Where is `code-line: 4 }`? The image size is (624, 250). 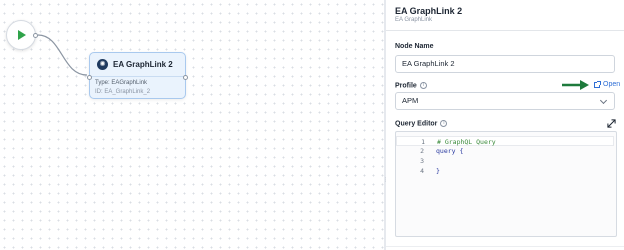
code-line: 4 } is located at coordinates (506, 171).